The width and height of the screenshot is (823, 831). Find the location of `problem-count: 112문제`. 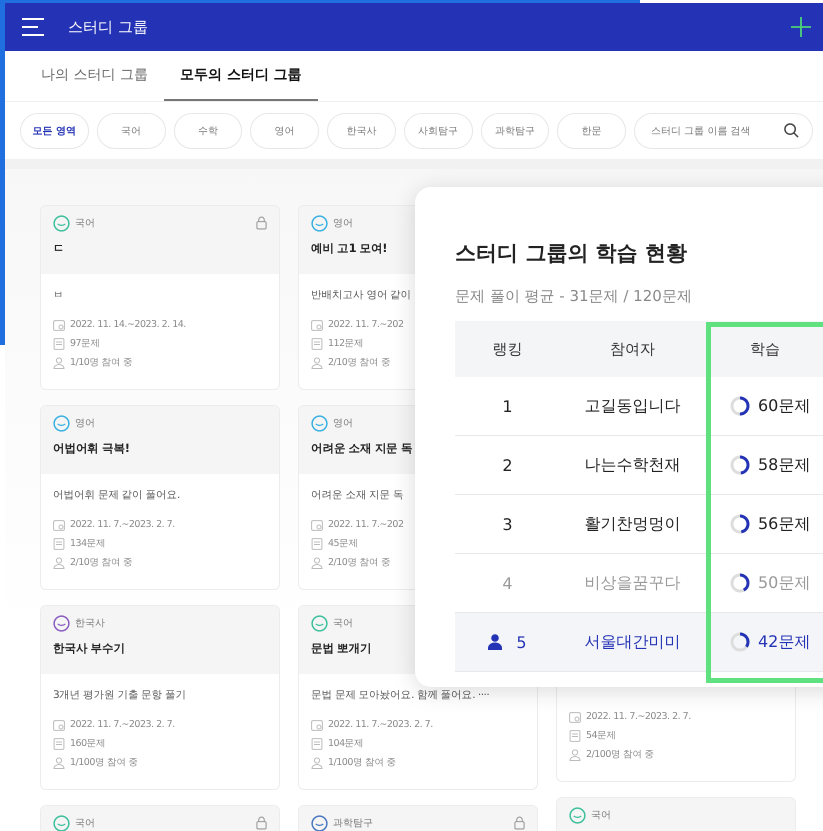

problem-count: 112문제 is located at coordinates (346, 343).